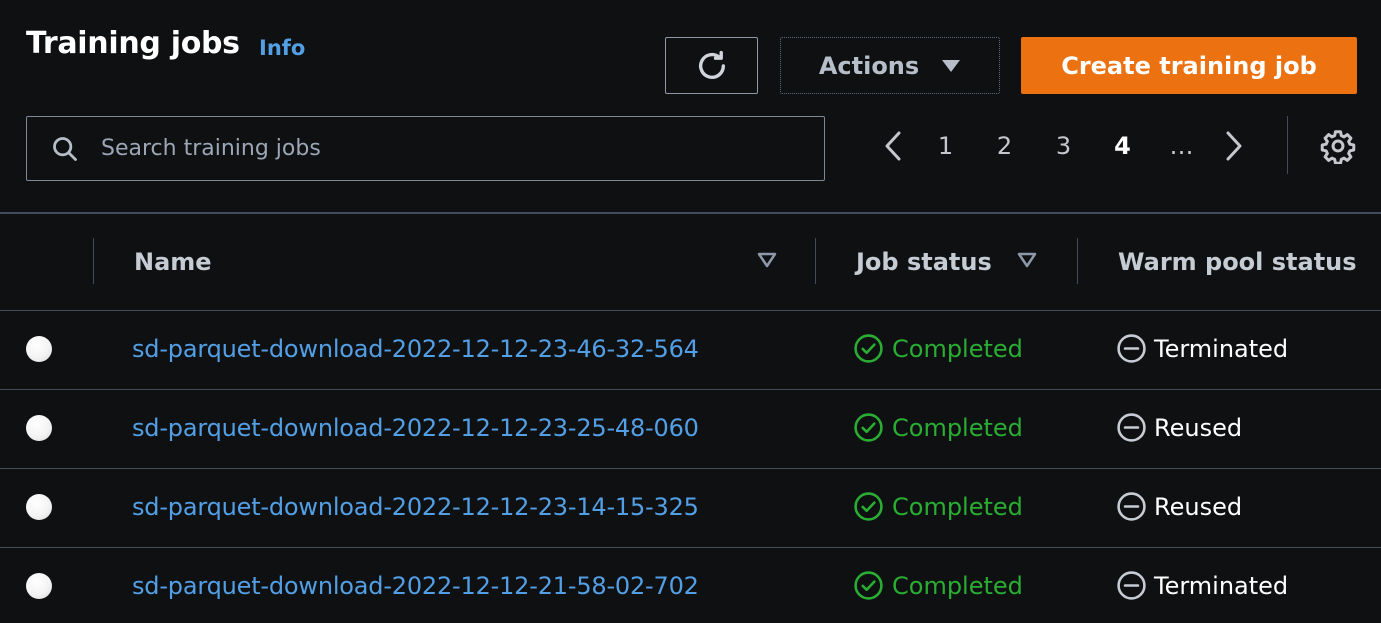  Describe the element at coordinates (1287, 145) in the screenshot. I see `pager-divider` at that location.